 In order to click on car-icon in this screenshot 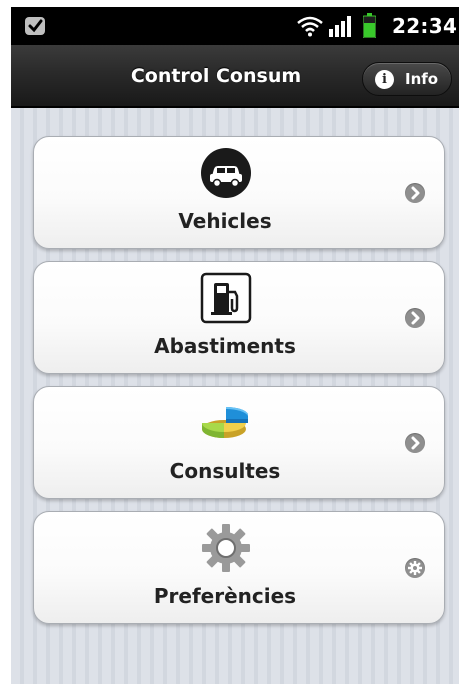, I will do `click(226, 173)`.